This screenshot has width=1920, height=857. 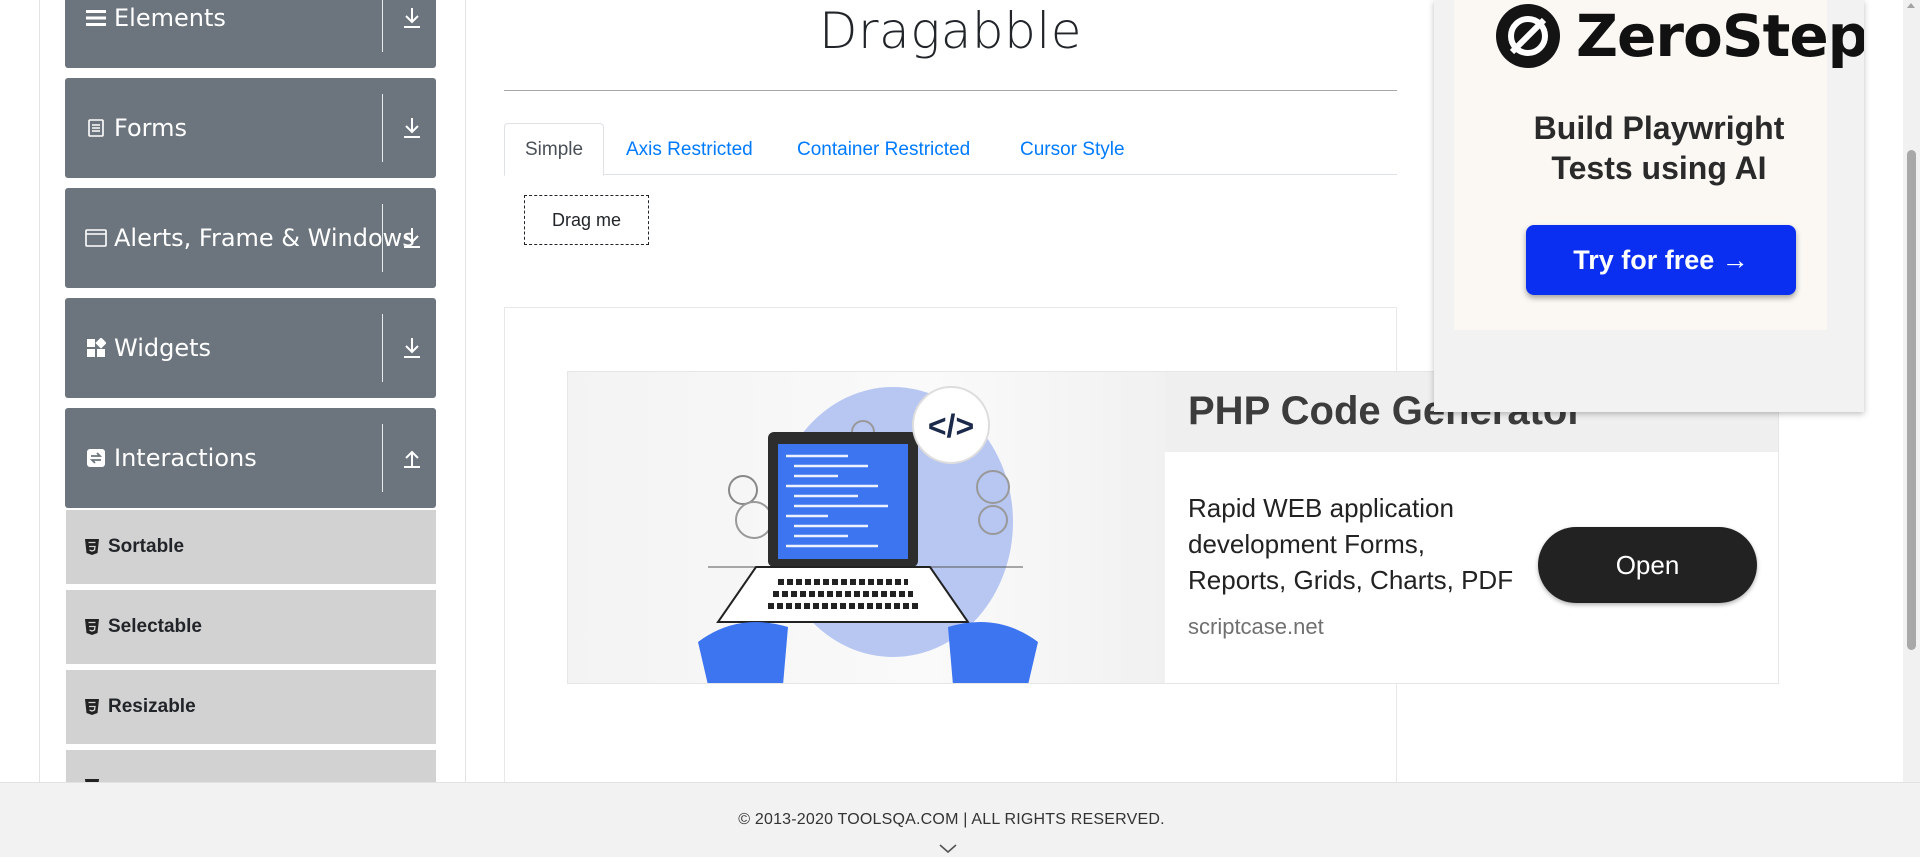 I want to click on sidebar-group-label: Forms, so click(x=150, y=128).